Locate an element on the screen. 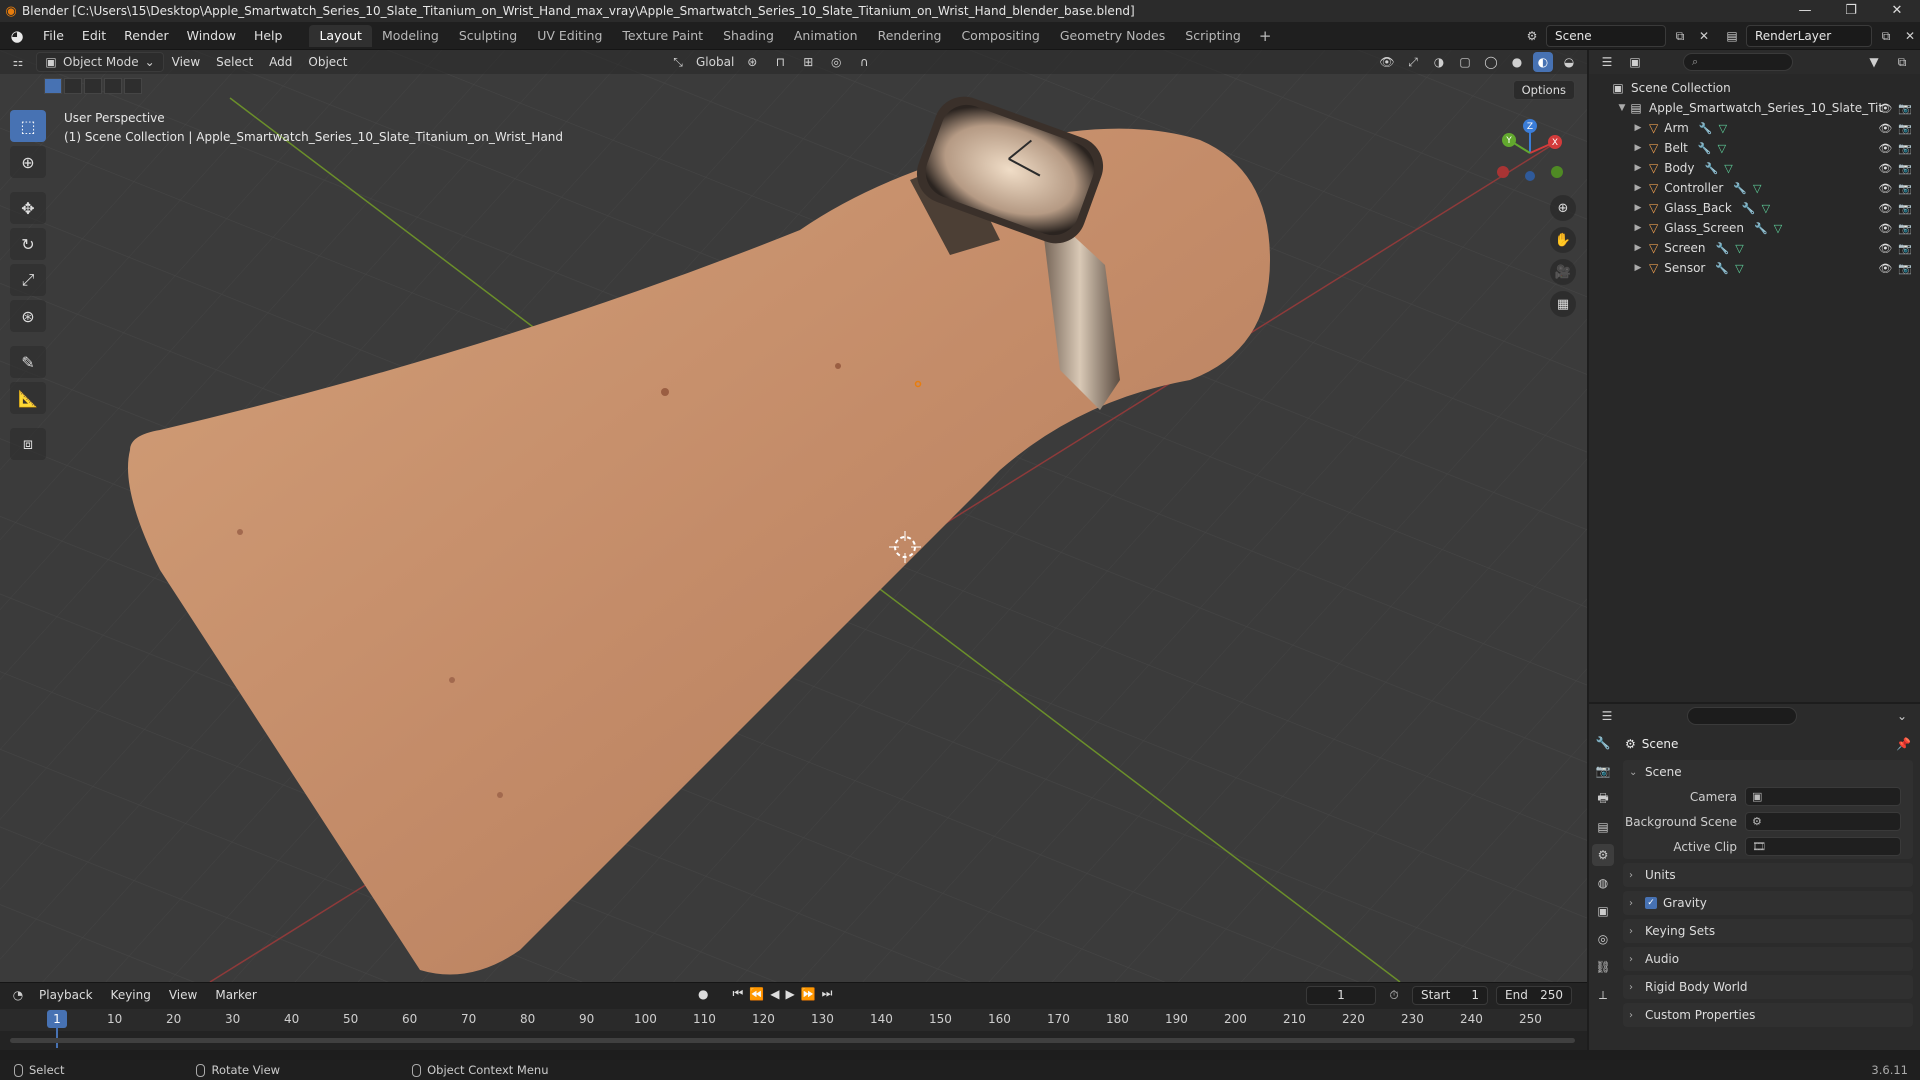  move-tool: ✥ is located at coordinates (28, 208).